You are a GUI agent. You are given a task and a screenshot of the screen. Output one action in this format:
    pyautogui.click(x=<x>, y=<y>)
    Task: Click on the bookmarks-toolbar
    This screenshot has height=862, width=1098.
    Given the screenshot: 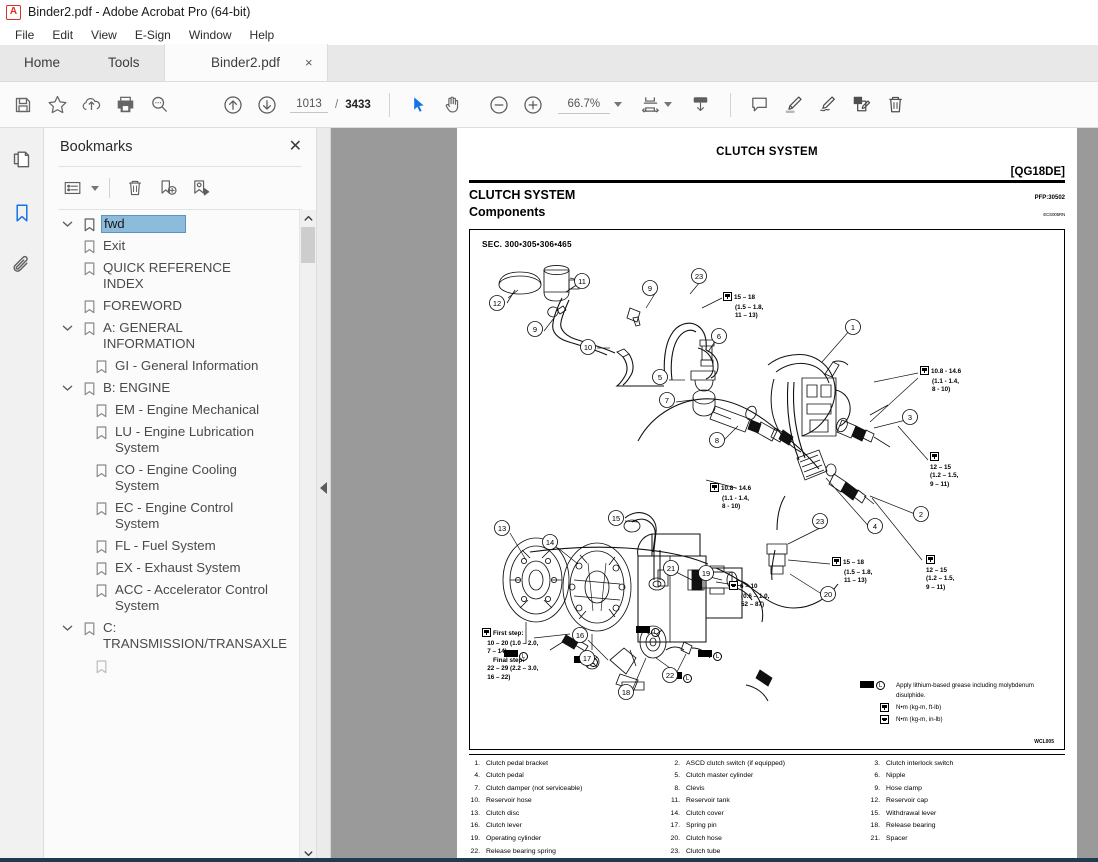 What is the action you would take?
    pyautogui.click(x=180, y=188)
    